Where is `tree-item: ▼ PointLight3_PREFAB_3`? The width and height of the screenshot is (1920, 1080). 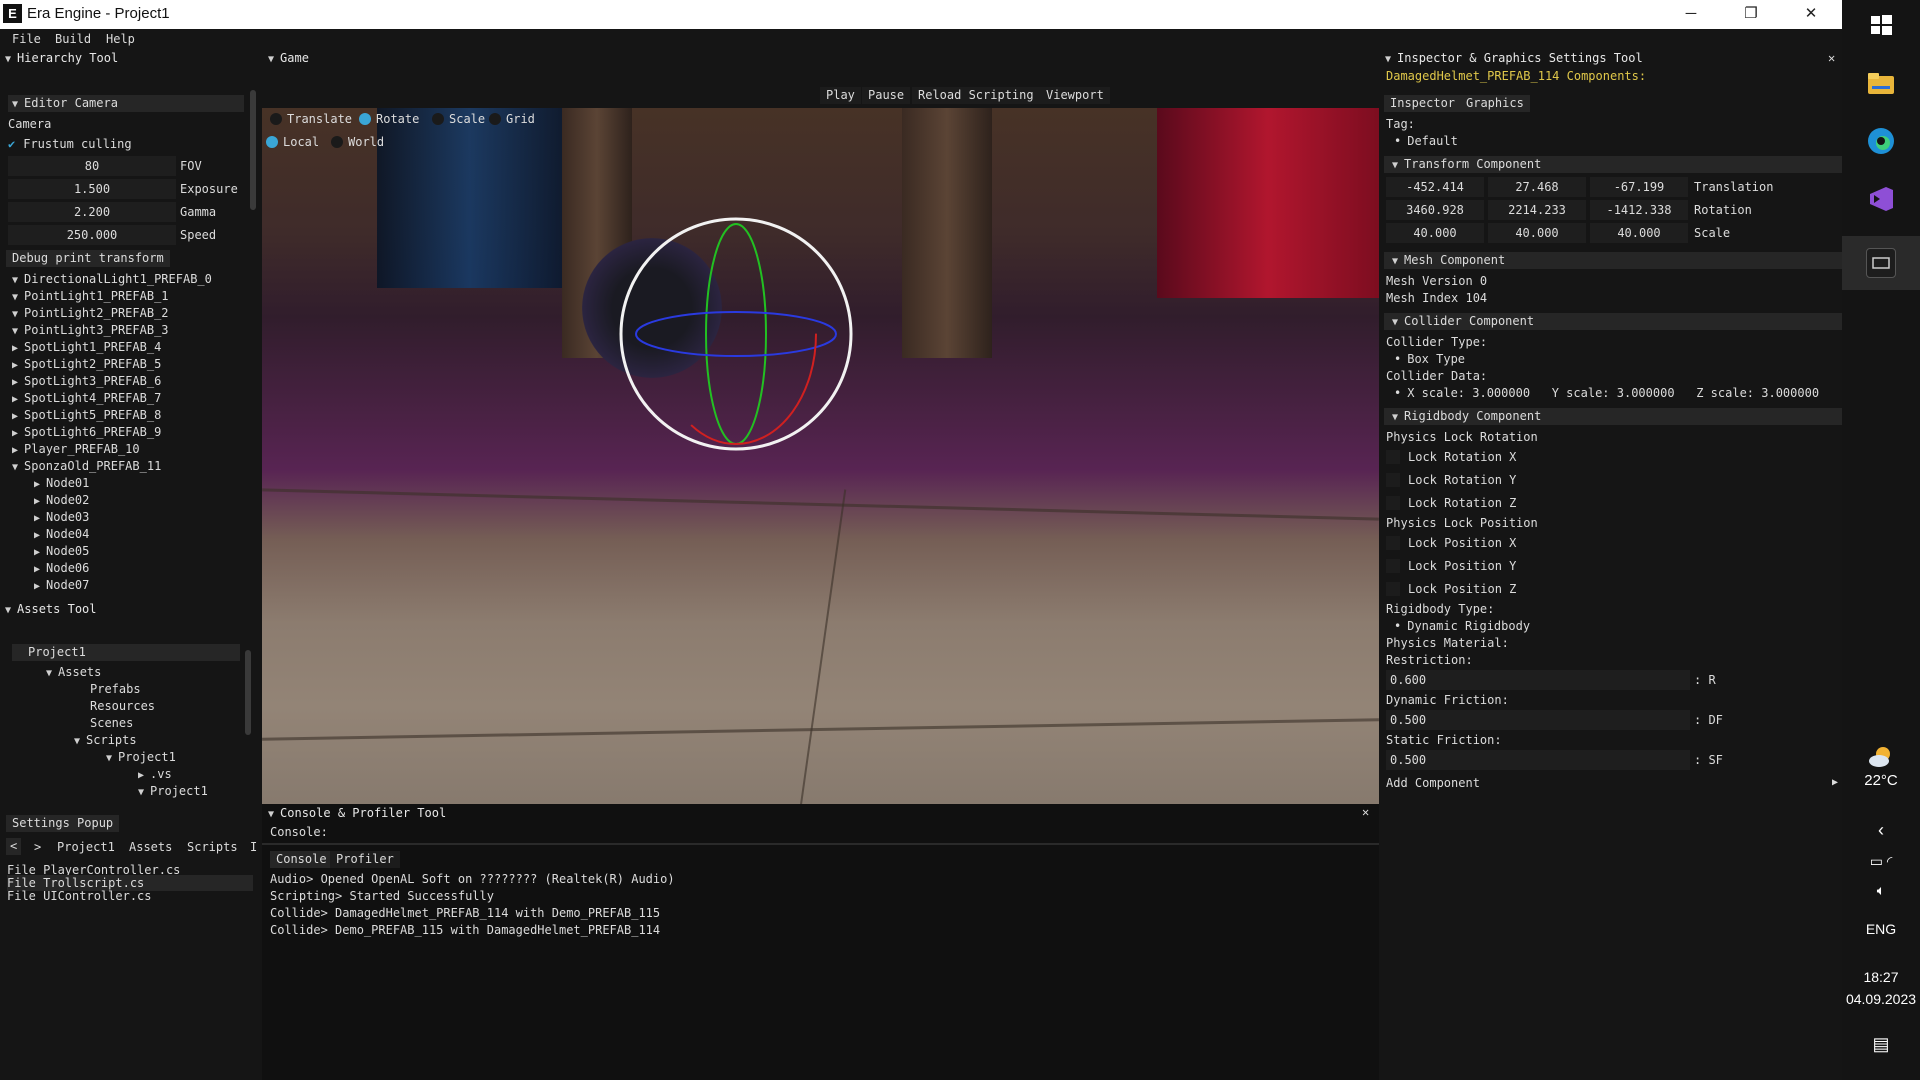
tree-item: ▼ PointLight3_PREFAB_3 is located at coordinates (90, 331).